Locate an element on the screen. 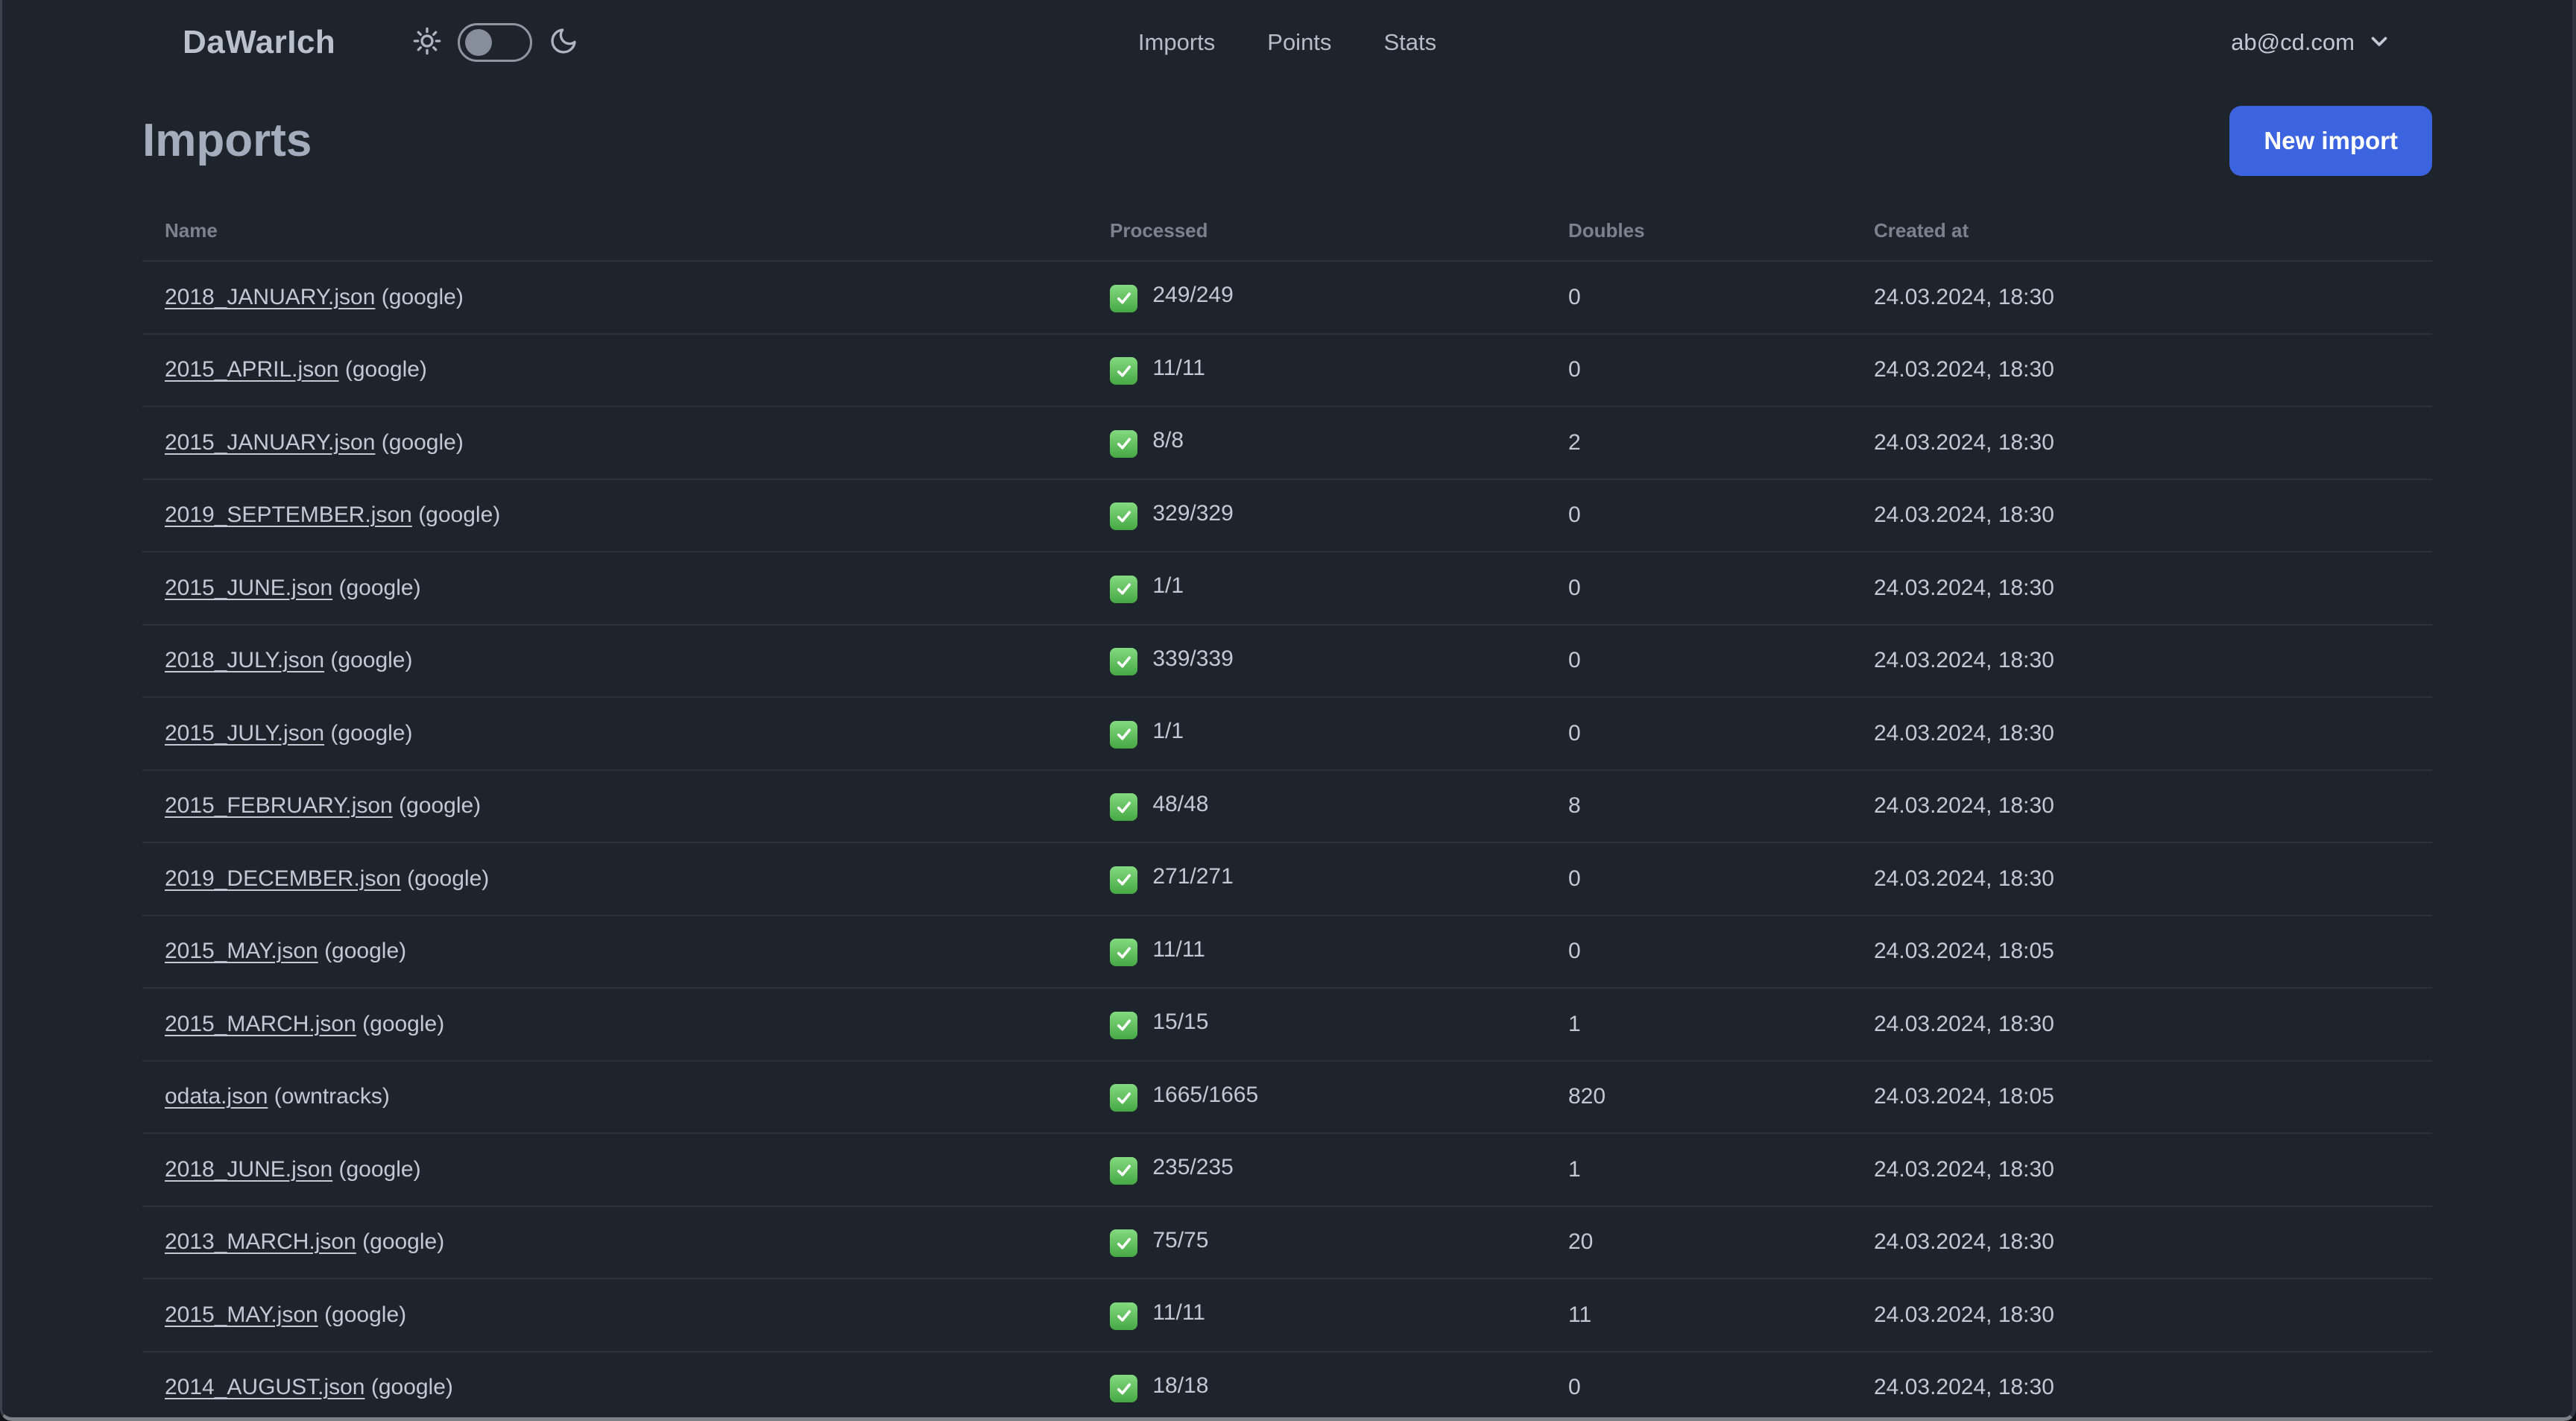  name-cell: 2015_FEBRUARY.json (google) is located at coordinates (614, 805).